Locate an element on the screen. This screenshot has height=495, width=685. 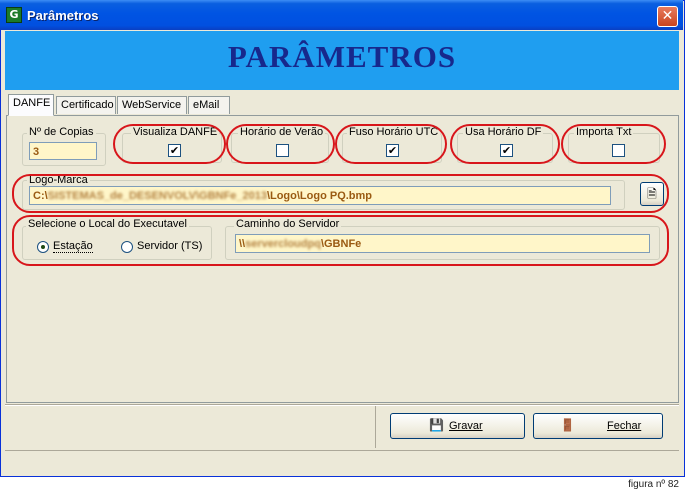
window-title: Parâmetros is located at coordinates (63, 15).